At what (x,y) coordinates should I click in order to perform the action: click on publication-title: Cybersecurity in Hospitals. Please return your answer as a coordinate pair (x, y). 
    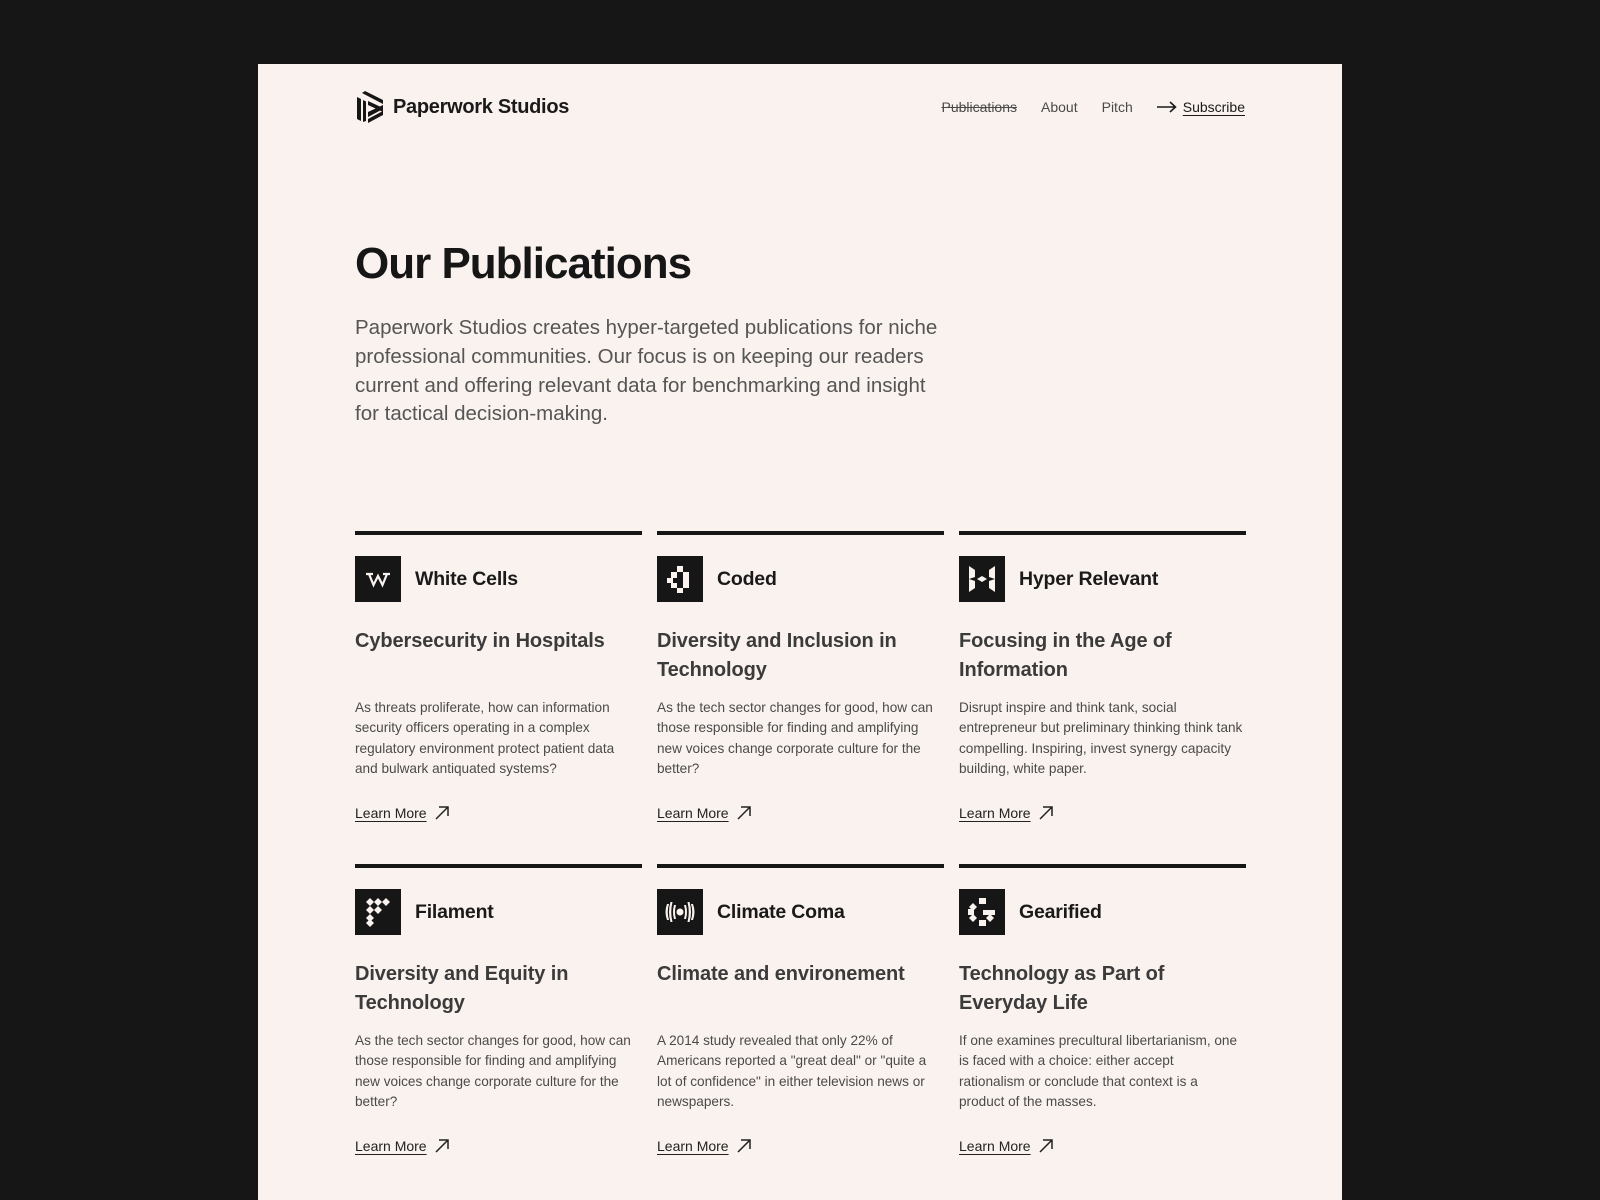
    Looking at the image, I should click on (480, 641).